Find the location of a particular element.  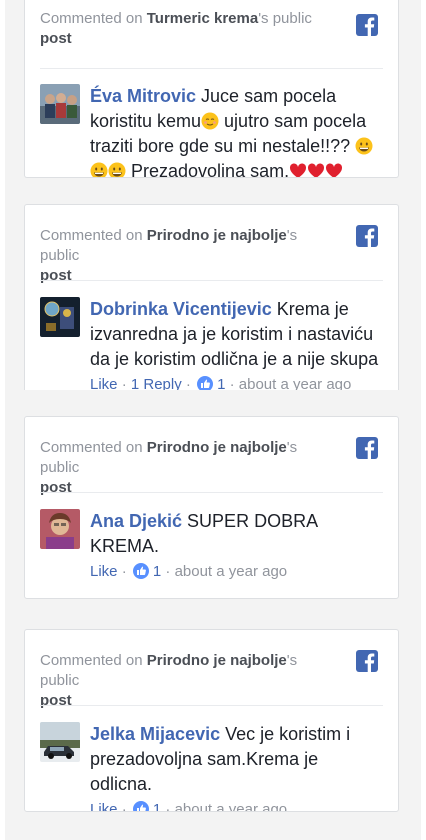

relieved-emoji is located at coordinates (210, 121).